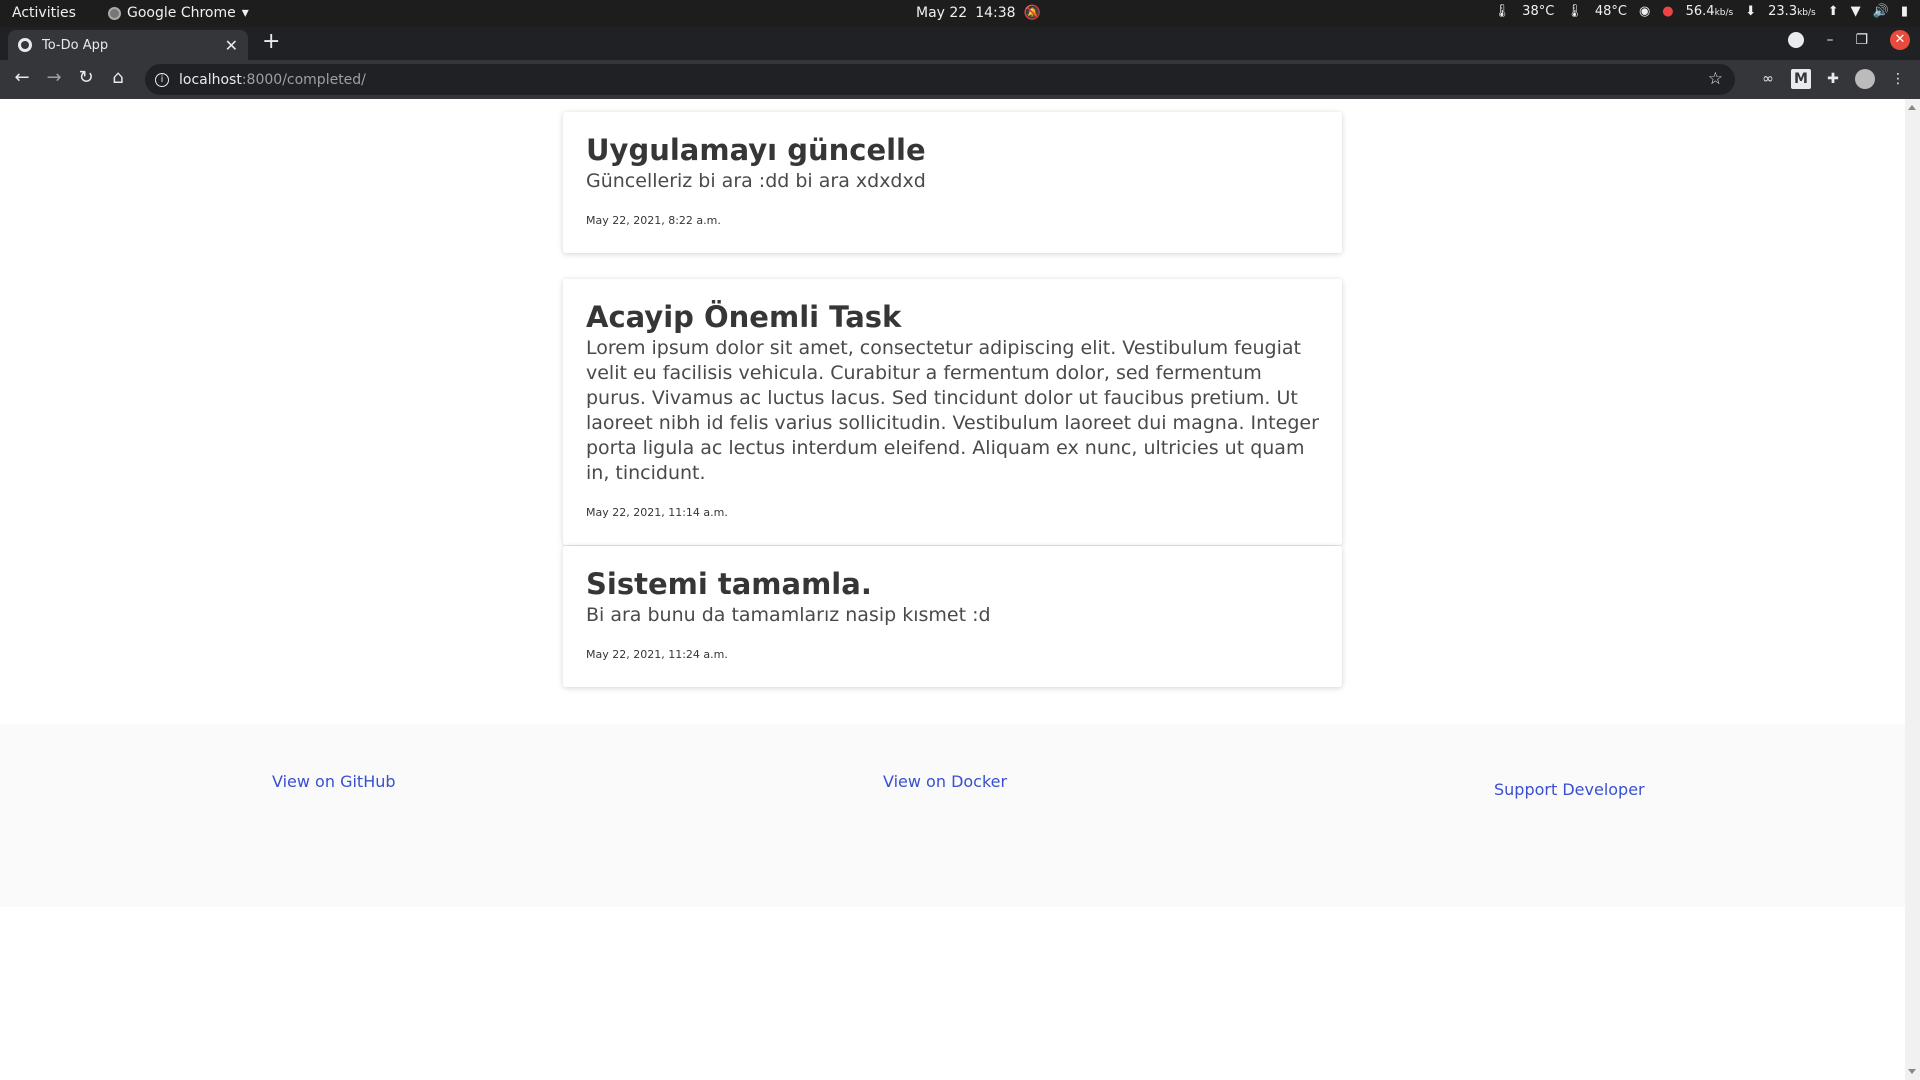 The width and height of the screenshot is (1920, 1080). What do you see at coordinates (1768, 79) in the screenshot?
I see `reader-mode-icon: ∞` at bounding box center [1768, 79].